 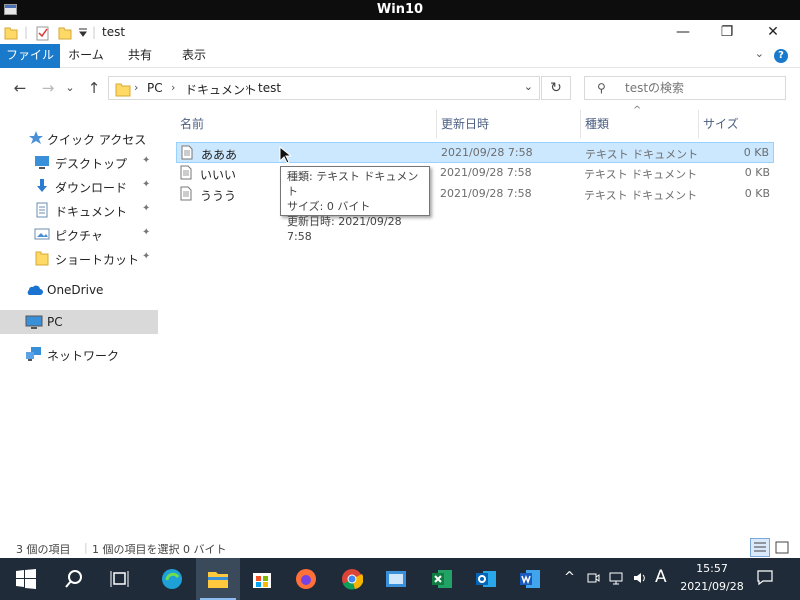 I want to click on network-status-icon, so click(x=616, y=578).